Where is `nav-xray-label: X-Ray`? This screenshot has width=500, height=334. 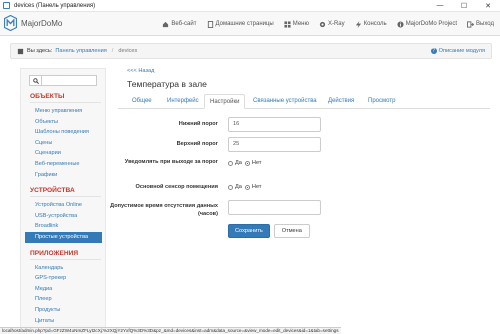 nav-xray-label: X-Ray is located at coordinates (336, 24).